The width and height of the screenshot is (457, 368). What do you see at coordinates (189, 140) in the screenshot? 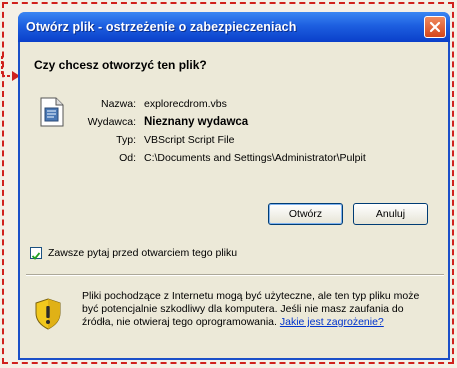
I see `type-value: VBScript Script File` at bounding box center [189, 140].